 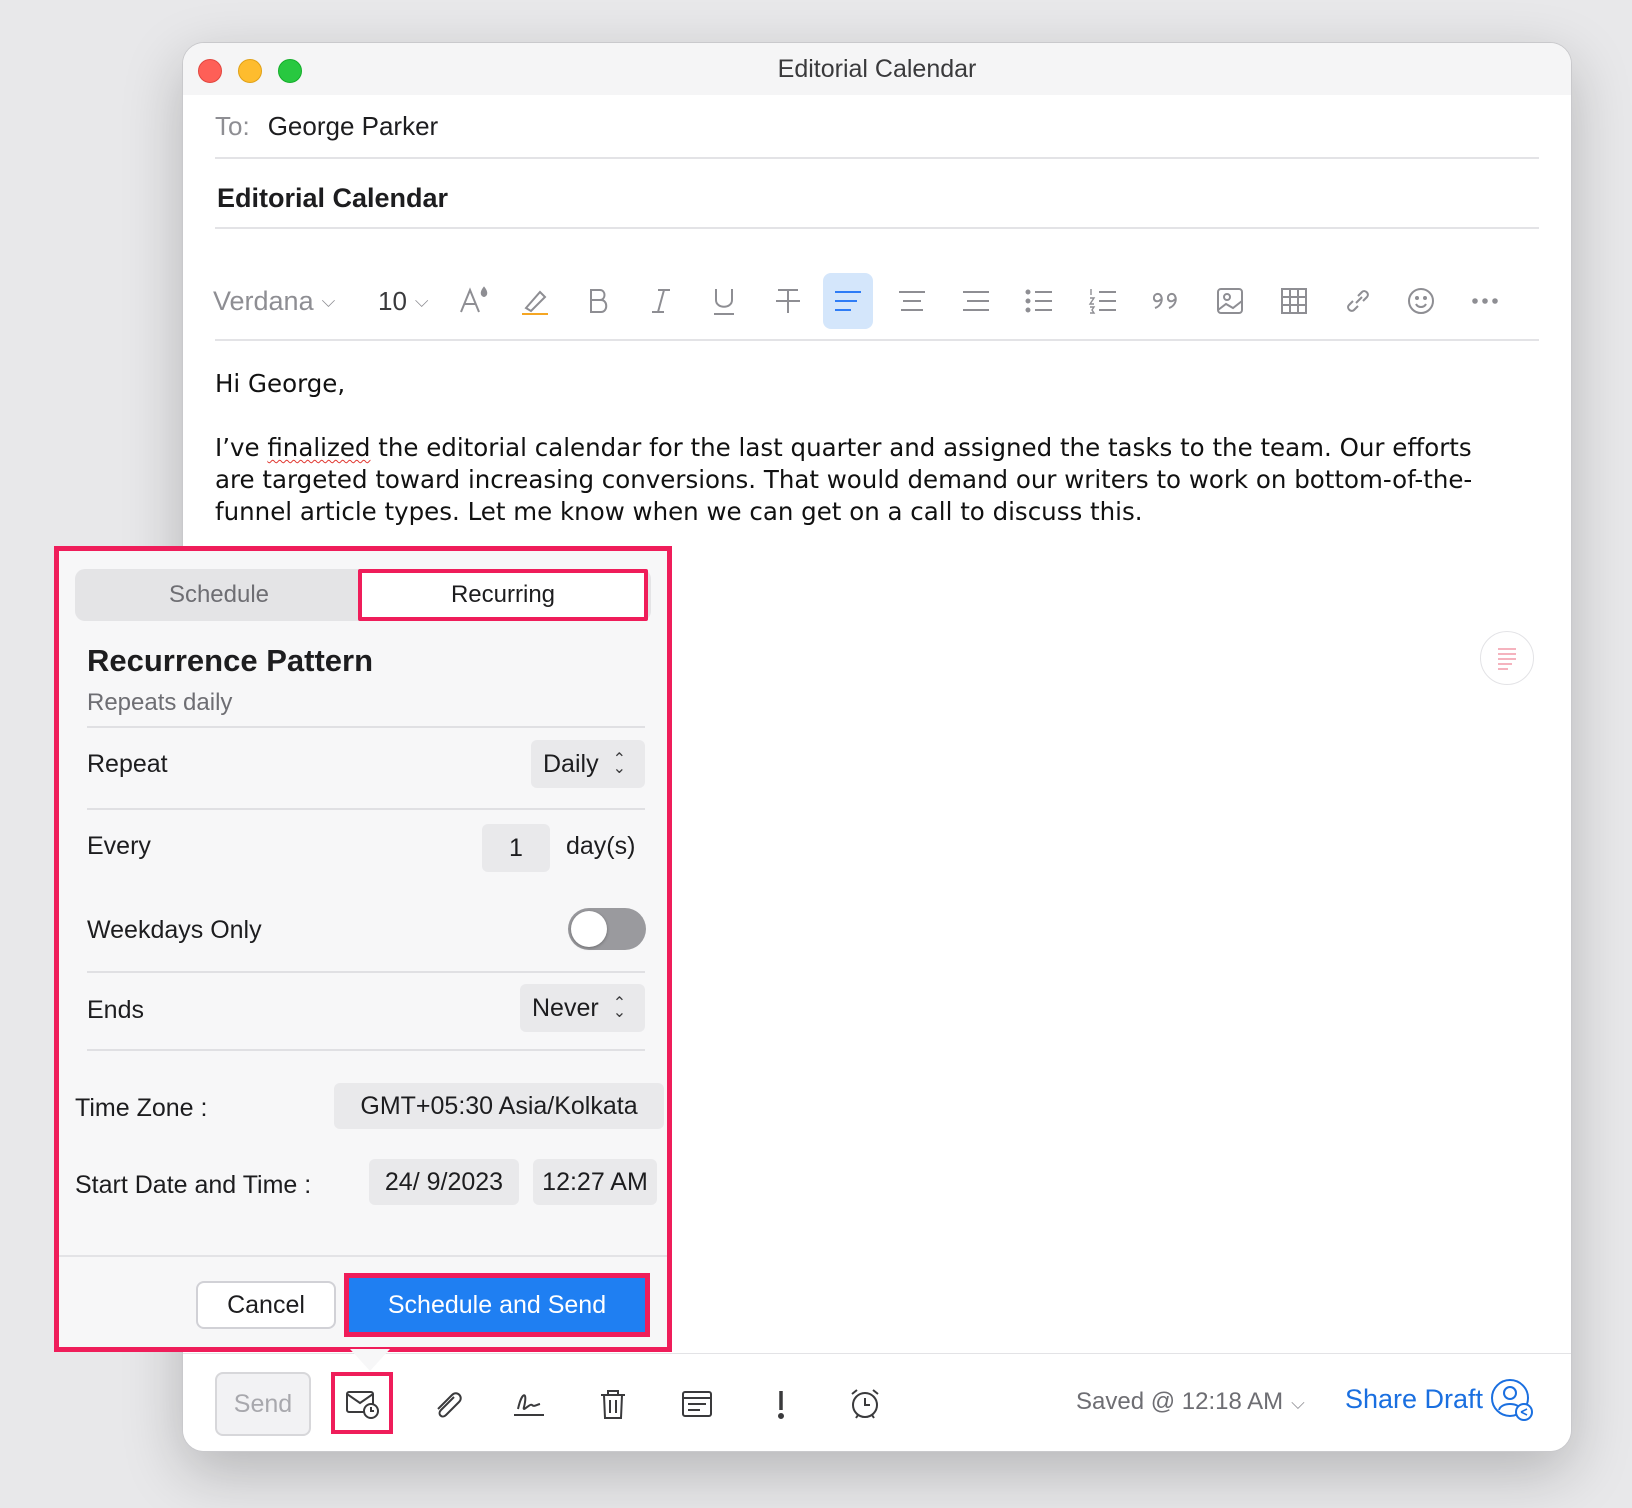 What do you see at coordinates (788, 301) in the screenshot?
I see `strikethrough-icon` at bounding box center [788, 301].